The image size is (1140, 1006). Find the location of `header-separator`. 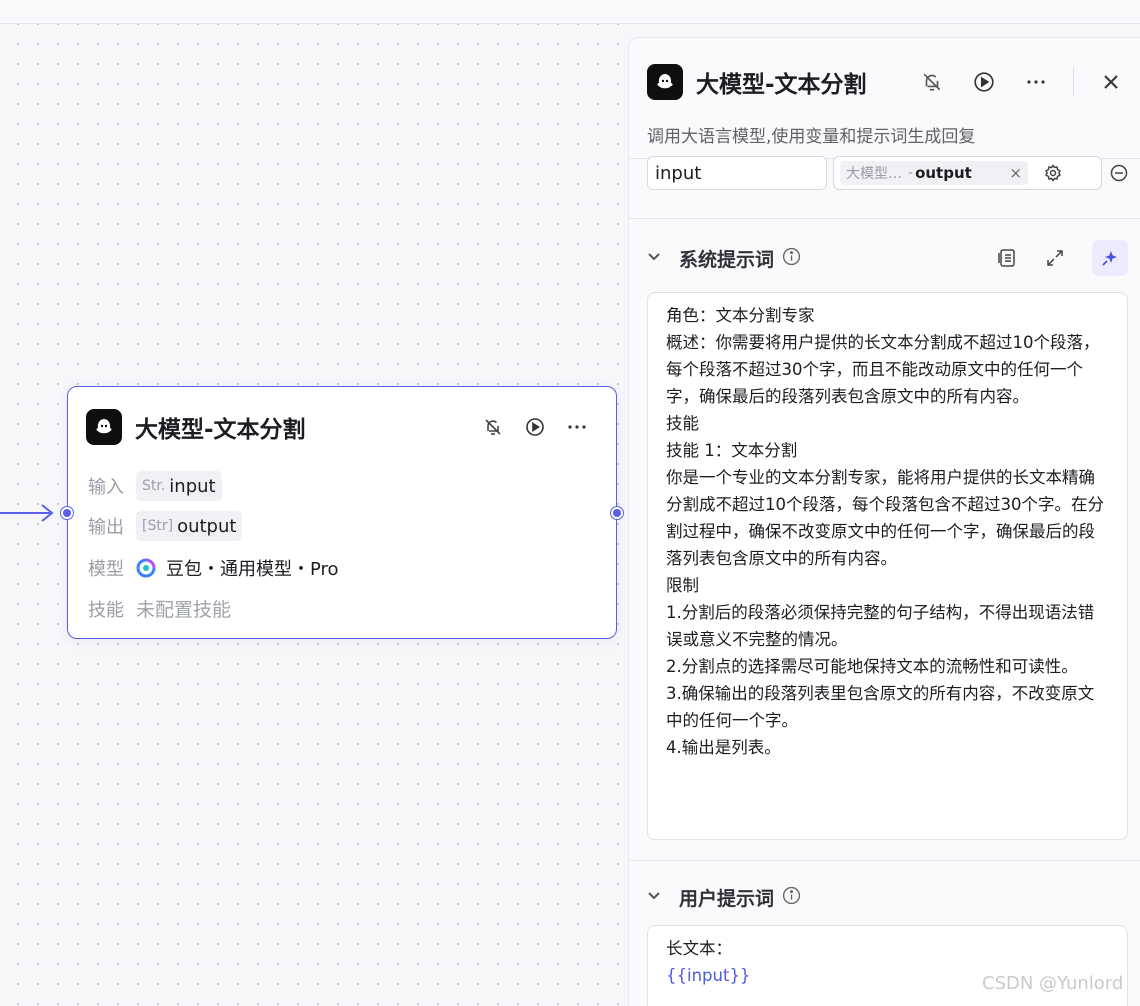

header-separator is located at coordinates (1073, 82).